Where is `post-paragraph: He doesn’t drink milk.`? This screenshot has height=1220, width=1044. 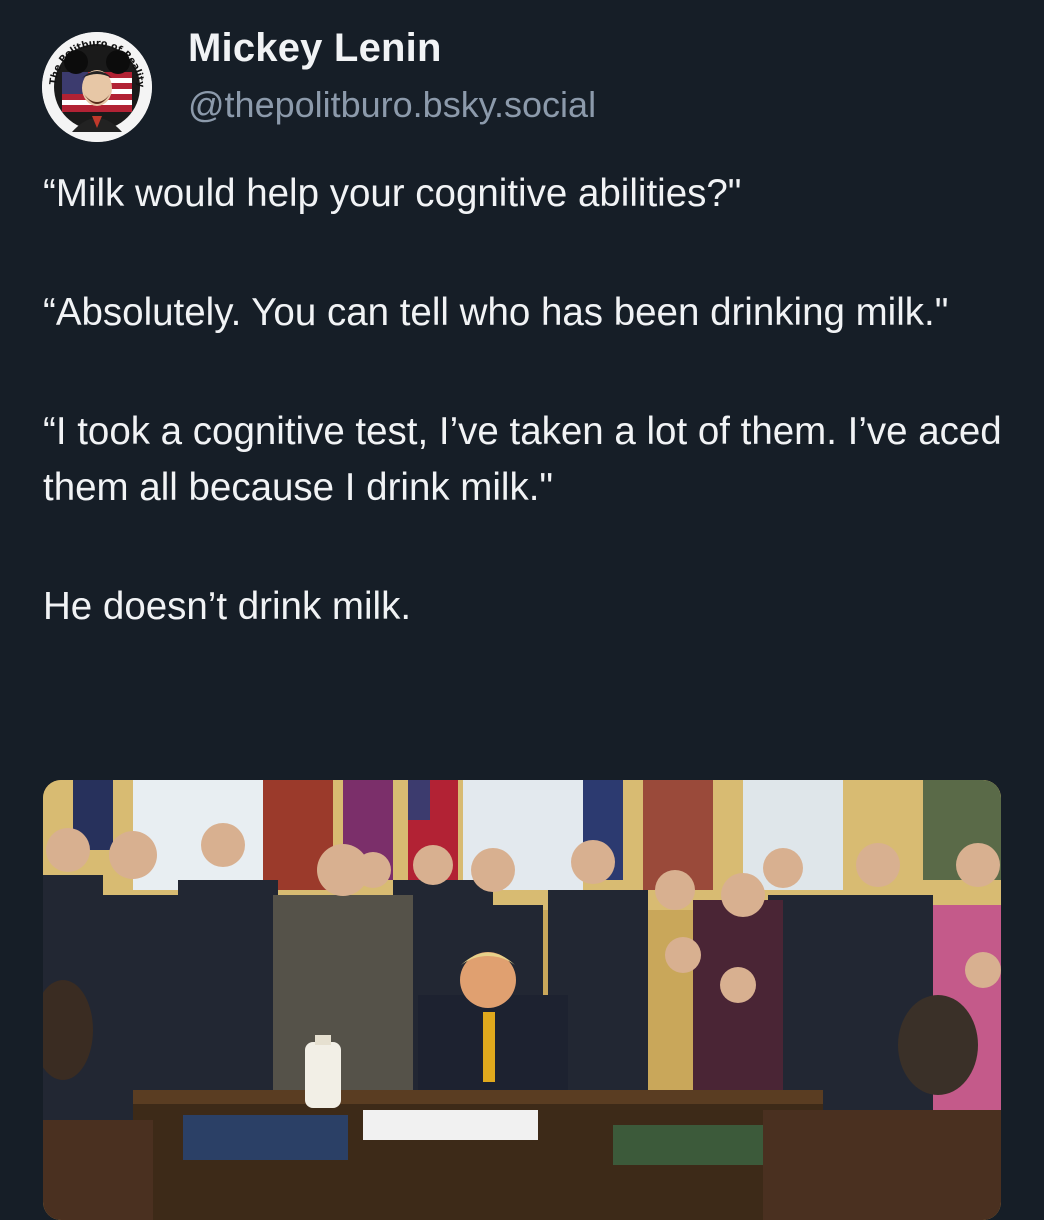 post-paragraph: He doesn’t drink milk. is located at coordinates (227, 606).